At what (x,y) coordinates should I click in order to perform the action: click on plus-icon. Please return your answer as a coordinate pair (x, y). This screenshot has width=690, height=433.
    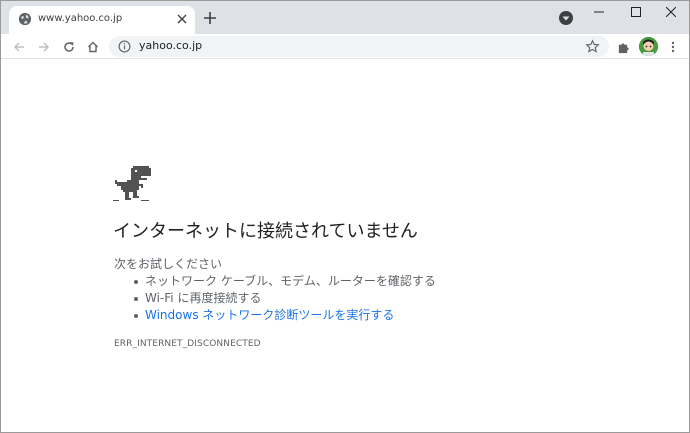
    Looking at the image, I should click on (210, 18).